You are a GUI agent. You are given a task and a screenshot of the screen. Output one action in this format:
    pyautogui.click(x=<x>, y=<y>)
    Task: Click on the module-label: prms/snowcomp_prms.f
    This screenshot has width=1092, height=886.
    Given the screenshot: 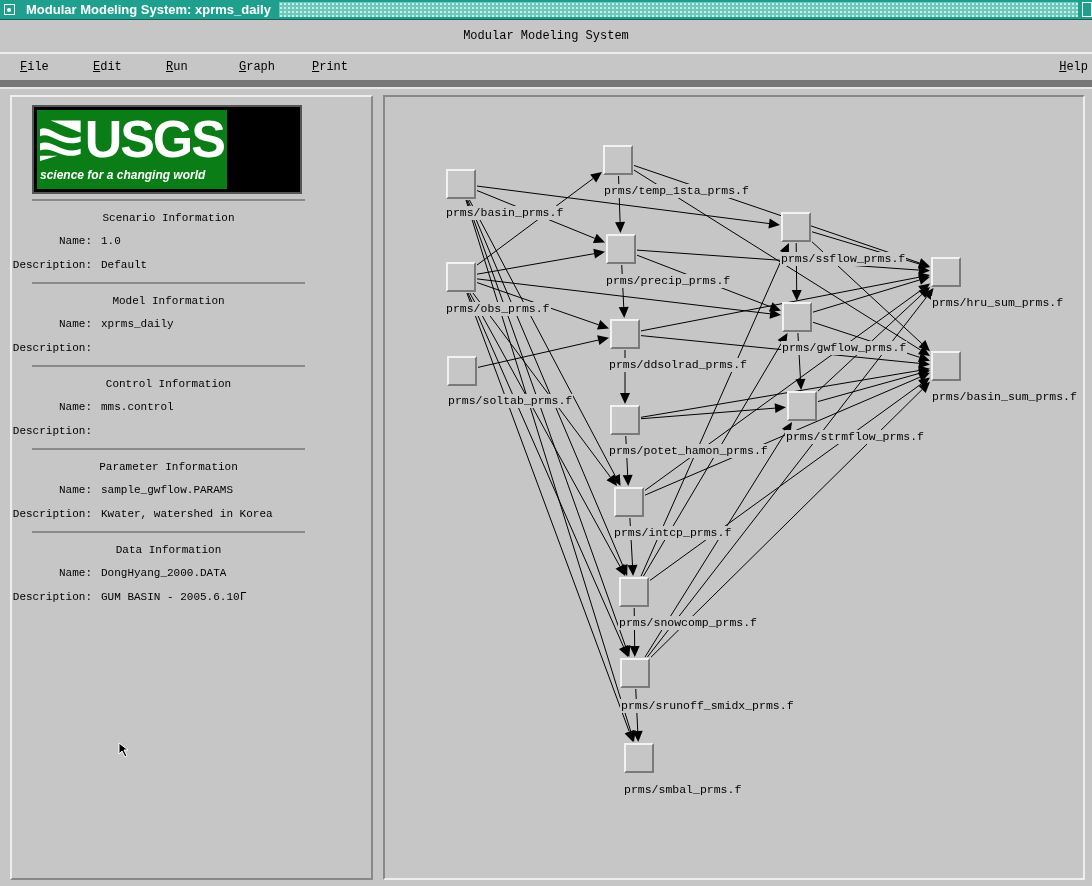 What is the action you would take?
    pyautogui.click(x=688, y=623)
    